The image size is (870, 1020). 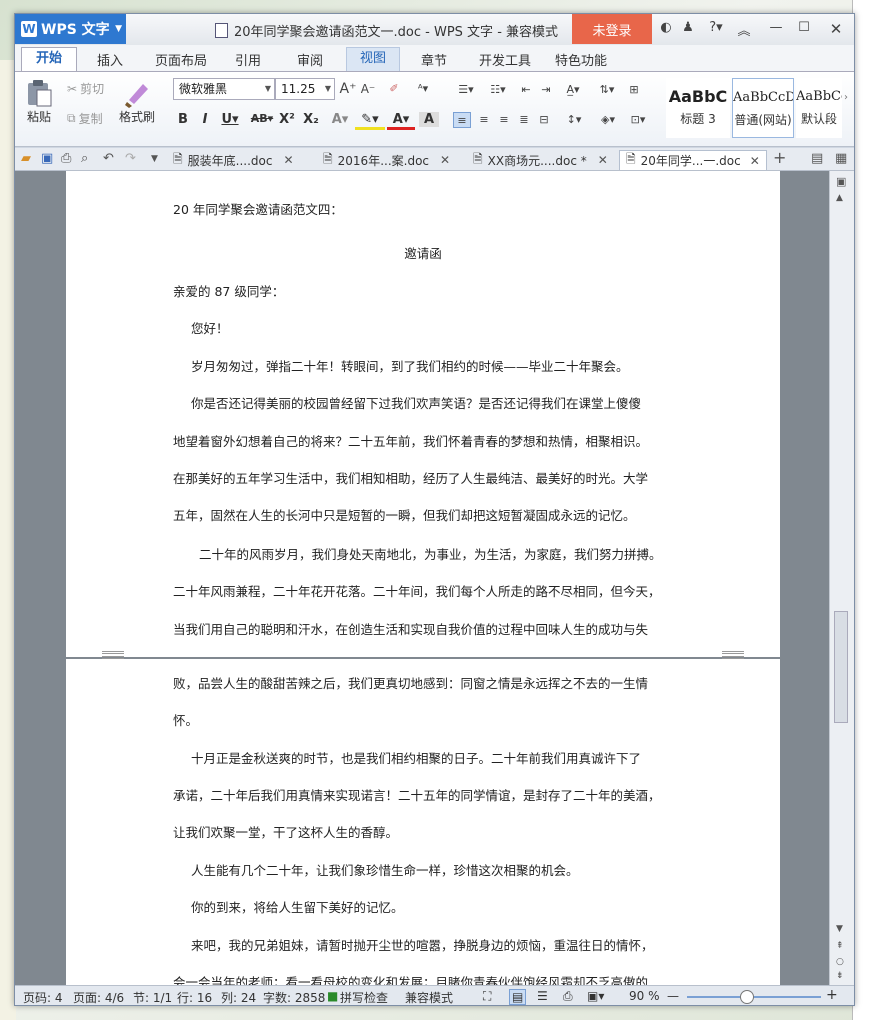 I want to click on tab-developer: 开发工具, so click(x=505, y=59).